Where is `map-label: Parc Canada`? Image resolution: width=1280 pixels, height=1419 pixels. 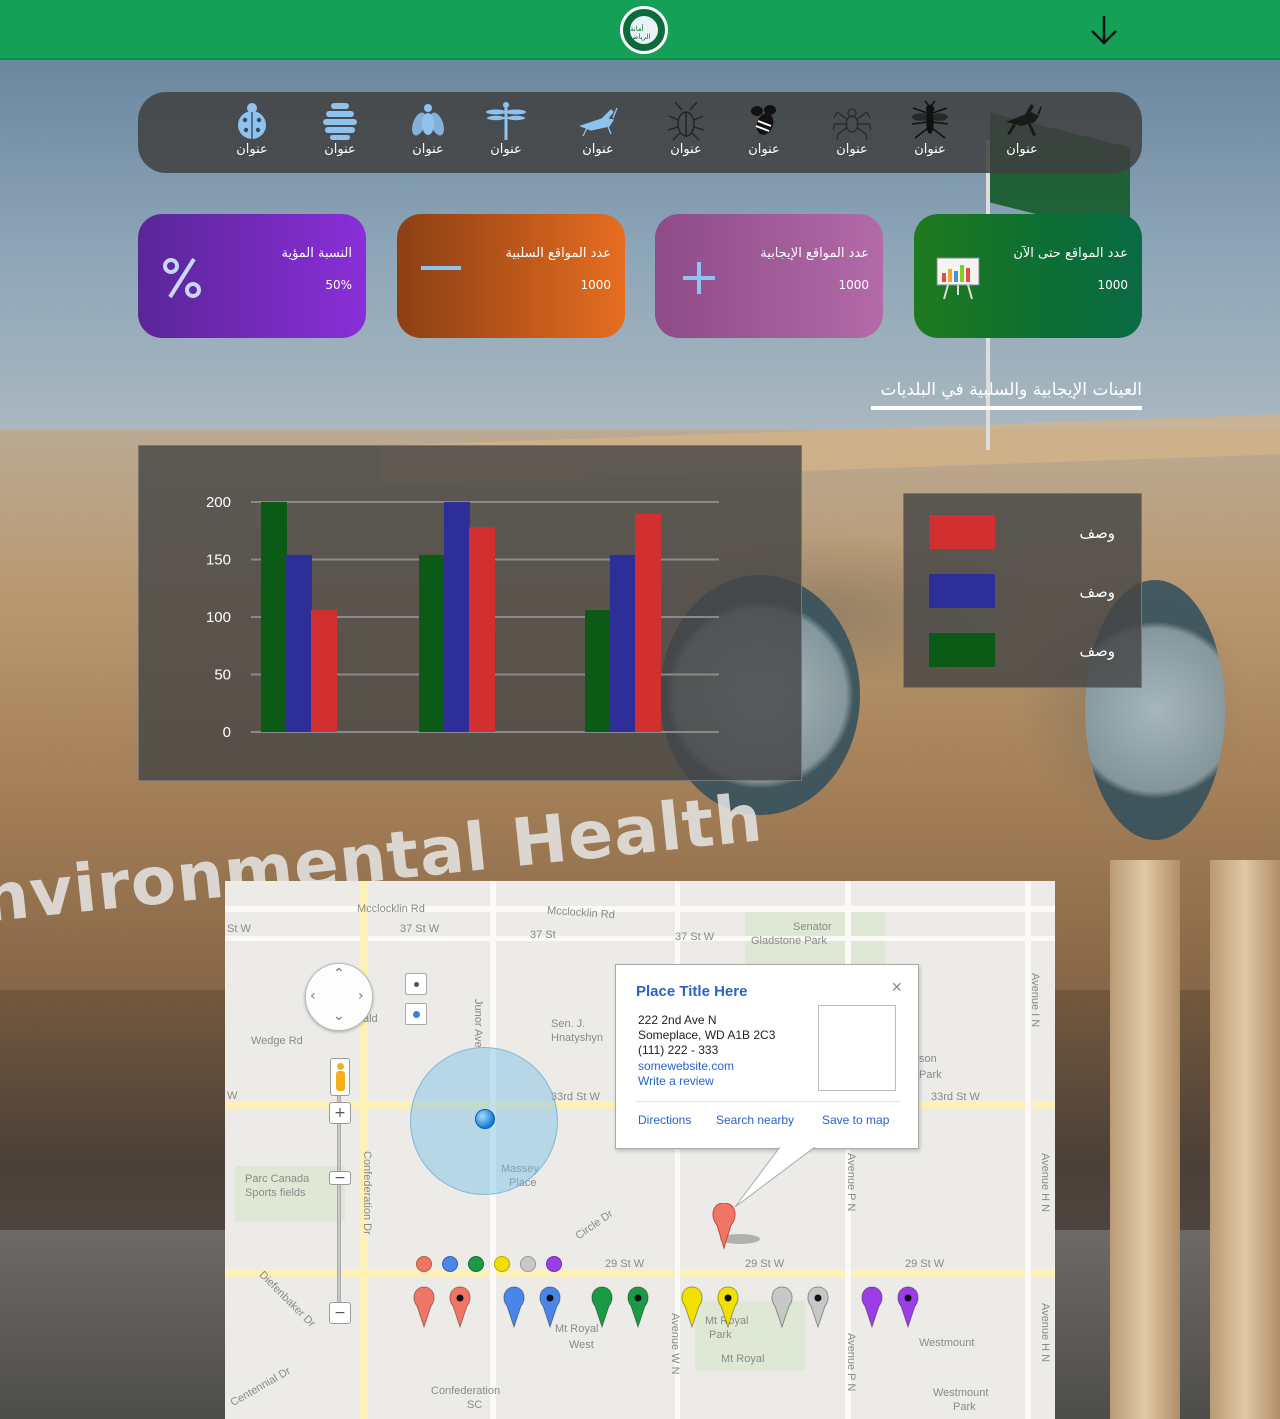
map-label: Parc Canada is located at coordinates (277, 1179).